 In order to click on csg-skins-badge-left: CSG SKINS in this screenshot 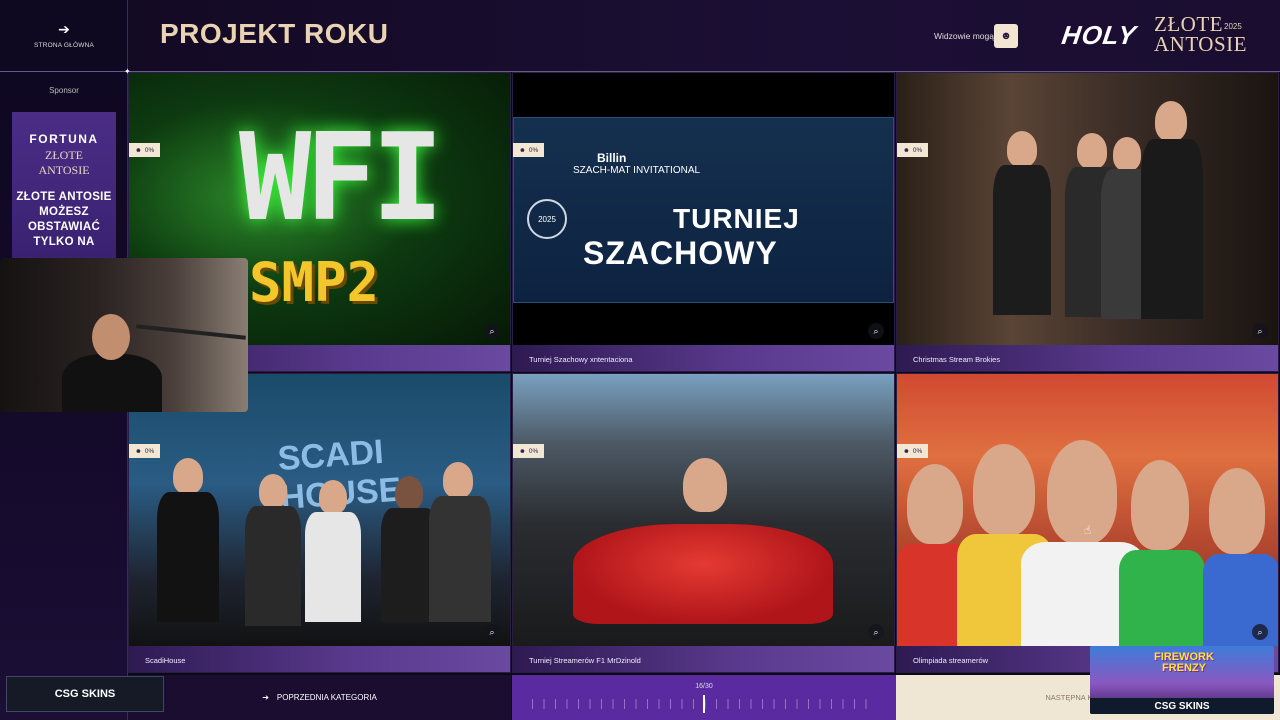, I will do `click(85, 694)`.